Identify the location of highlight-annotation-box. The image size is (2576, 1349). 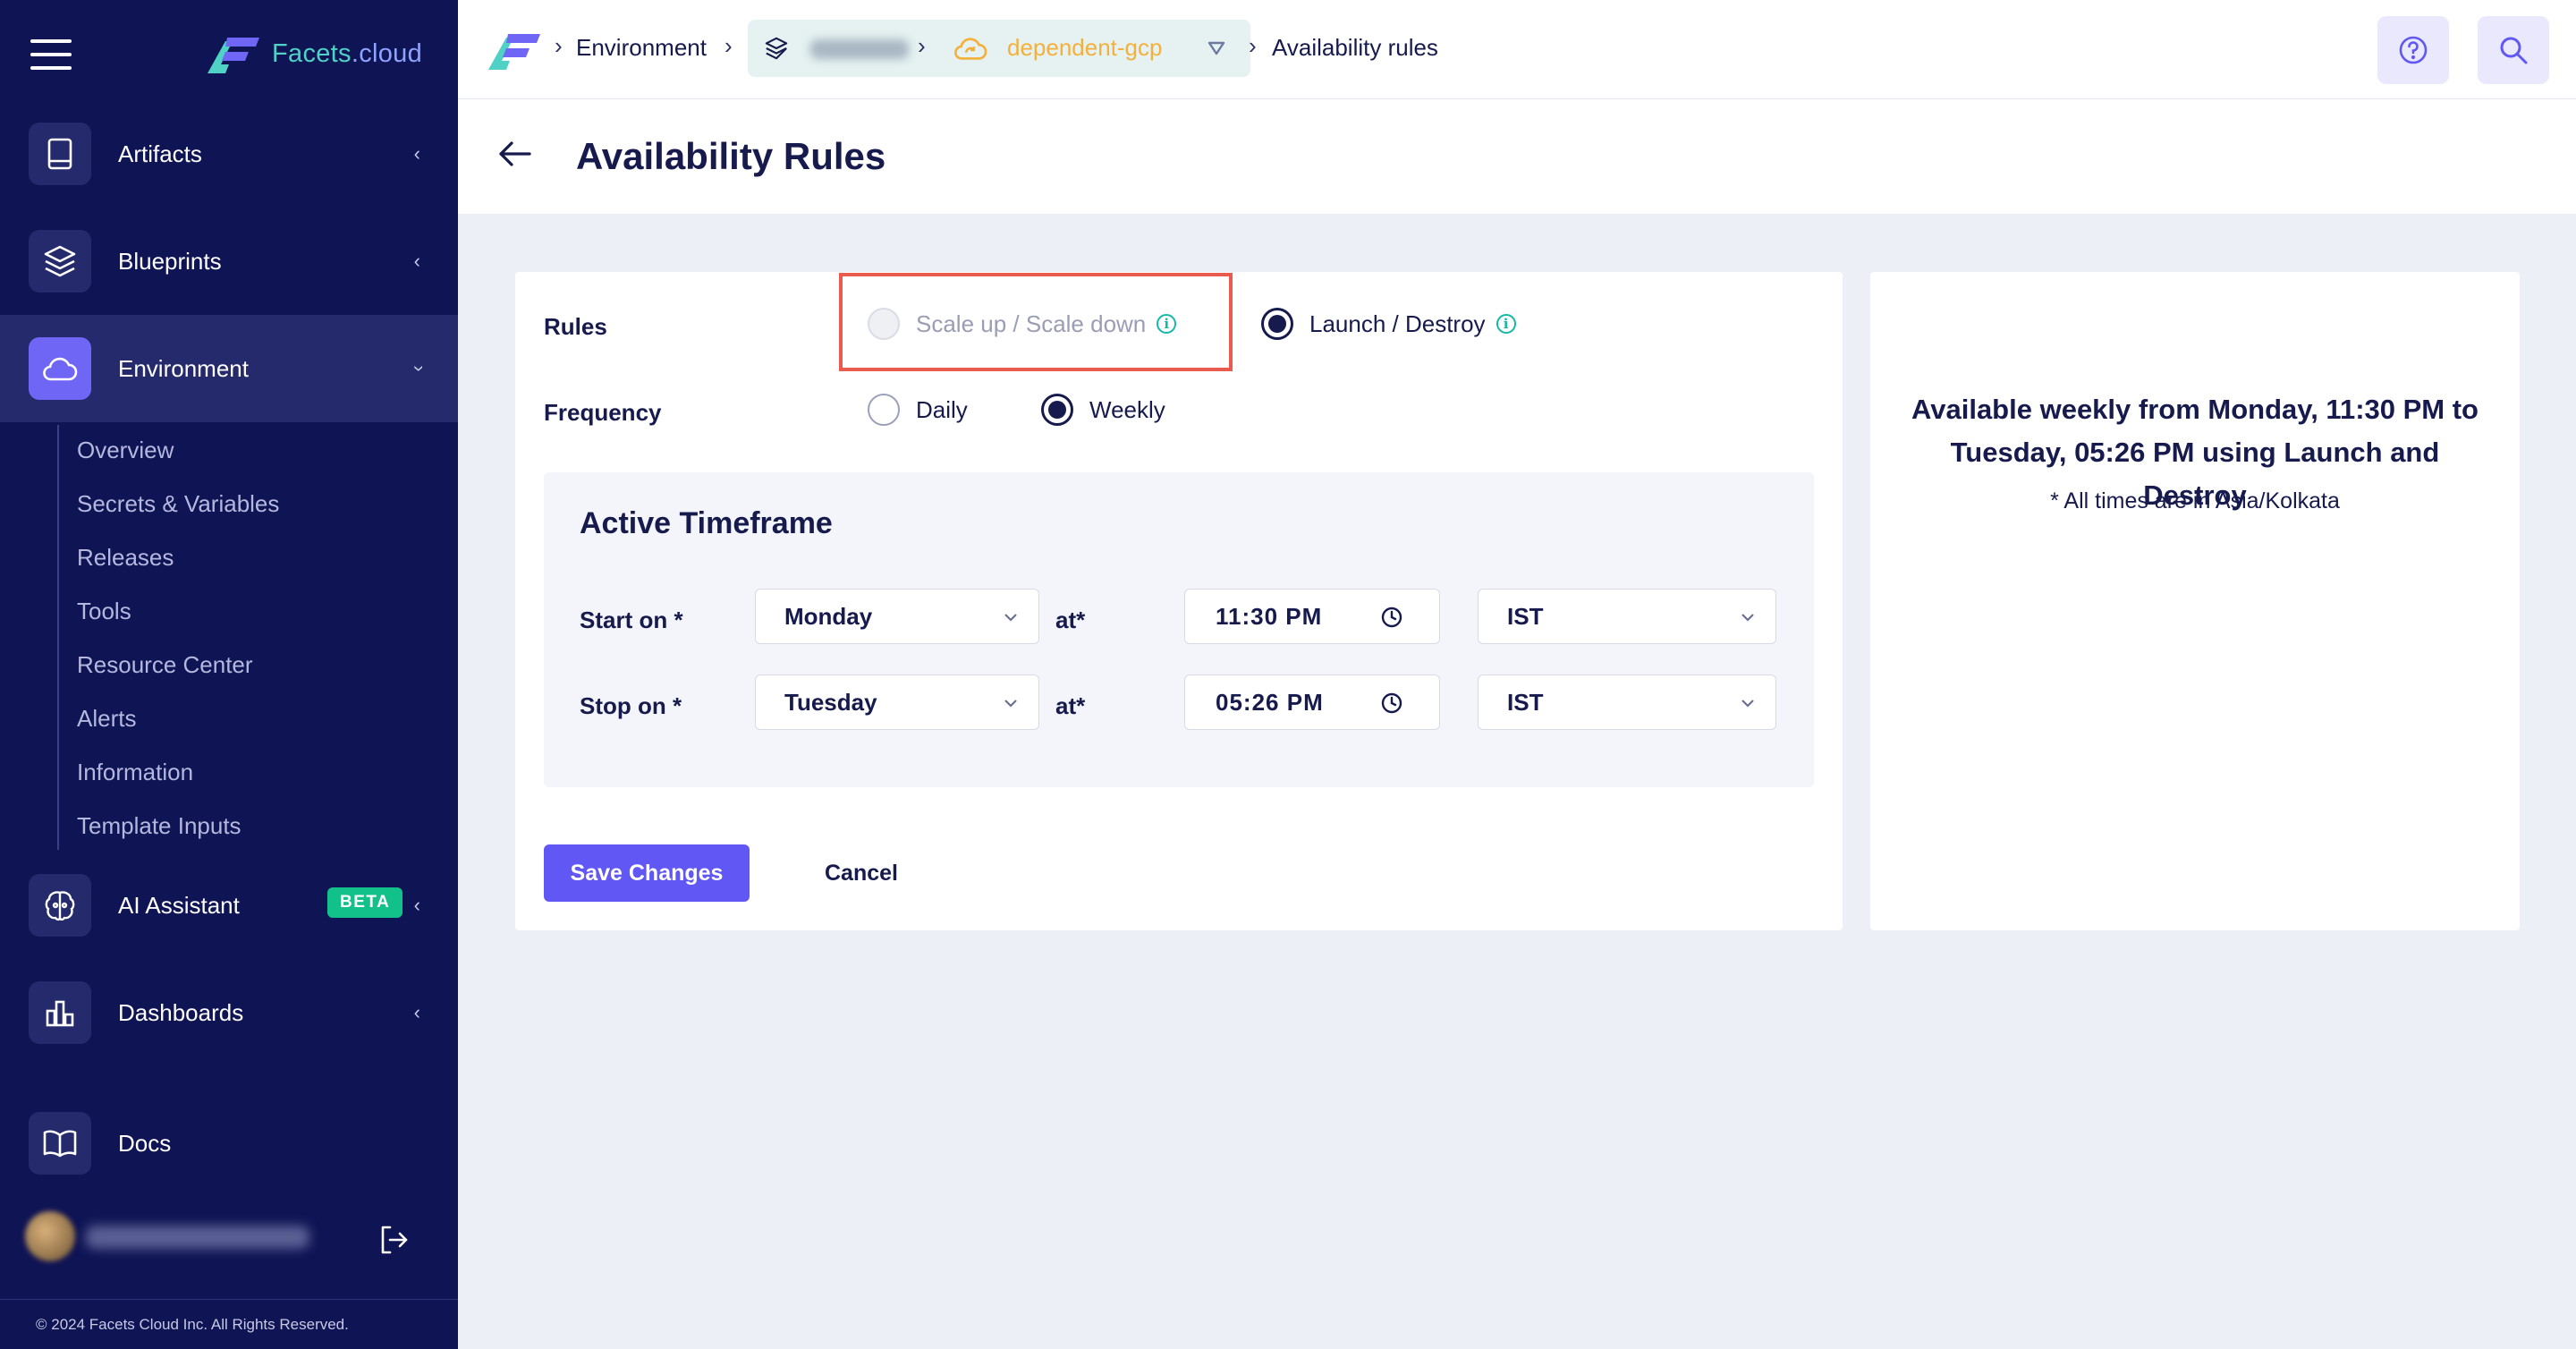
(1036, 322).